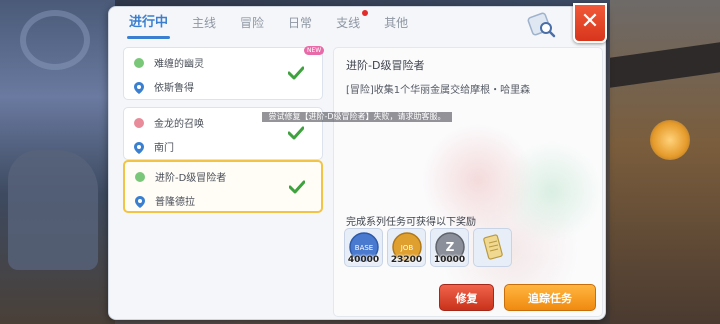  What do you see at coordinates (438, 90) in the screenshot?
I see `detail-description: [冒险]收集1个华丽金属交给摩根・哈里森` at bounding box center [438, 90].